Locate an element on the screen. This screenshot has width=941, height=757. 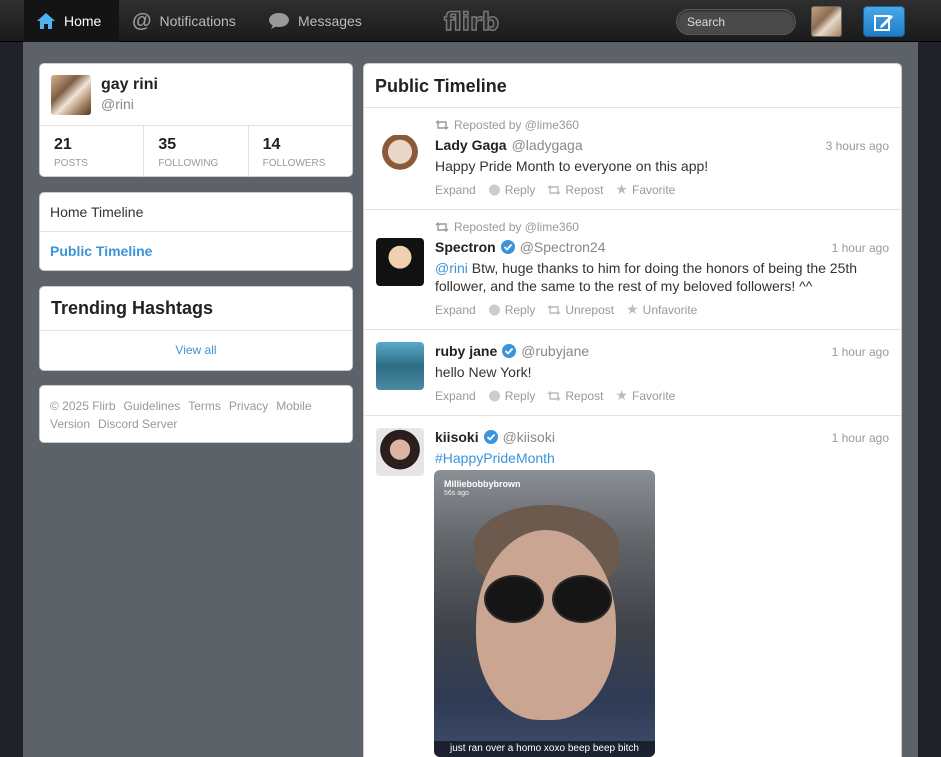
stat-posts-count: 21 is located at coordinates (63, 144).